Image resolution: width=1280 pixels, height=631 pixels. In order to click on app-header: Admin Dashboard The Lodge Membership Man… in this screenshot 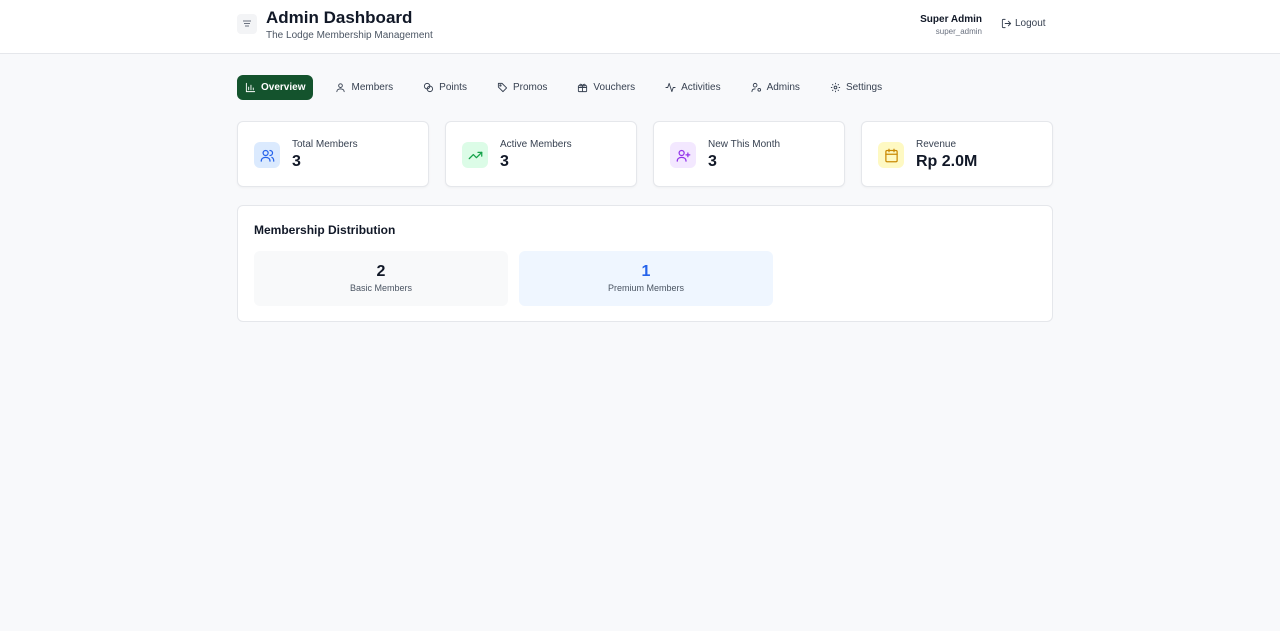, I will do `click(640, 27)`.